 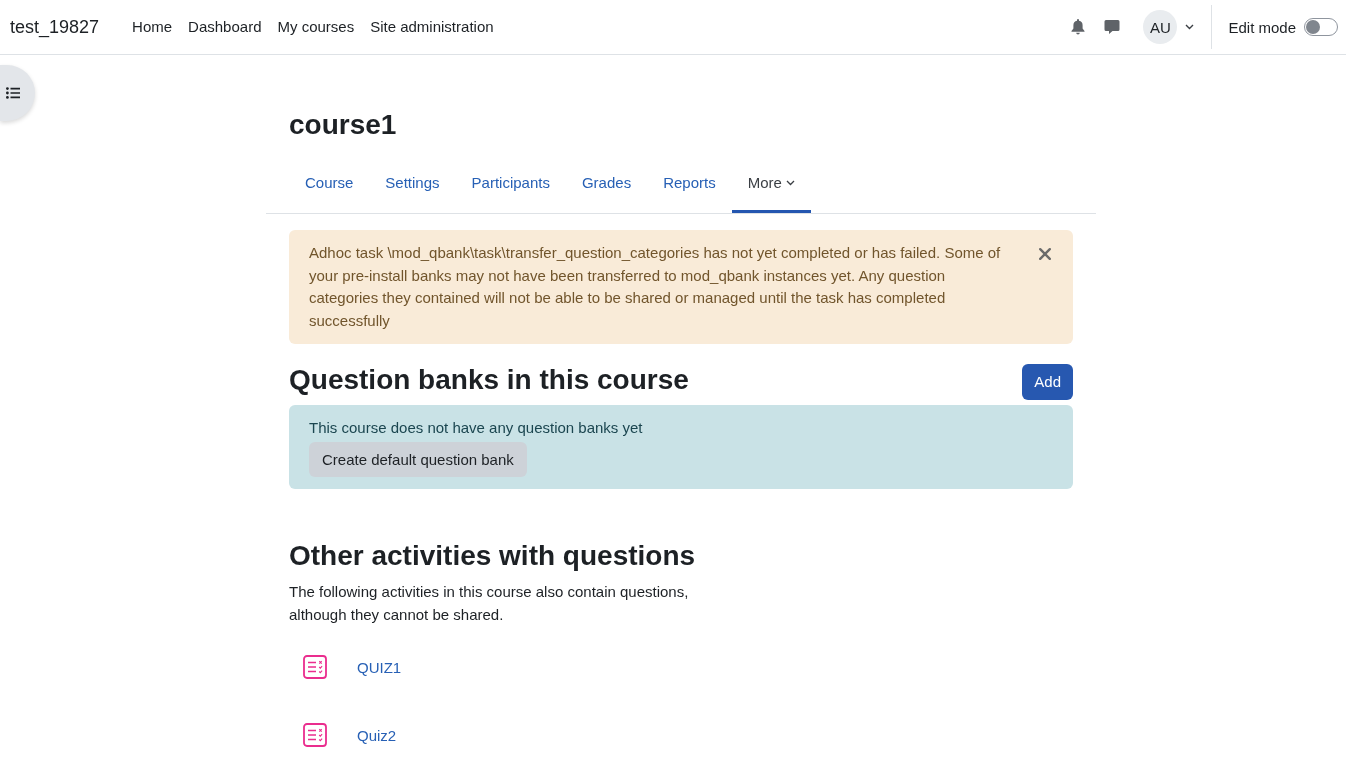 What do you see at coordinates (152, 27) in the screenshot?
I see `nav-link: Home` at bounding box center [152, 27].